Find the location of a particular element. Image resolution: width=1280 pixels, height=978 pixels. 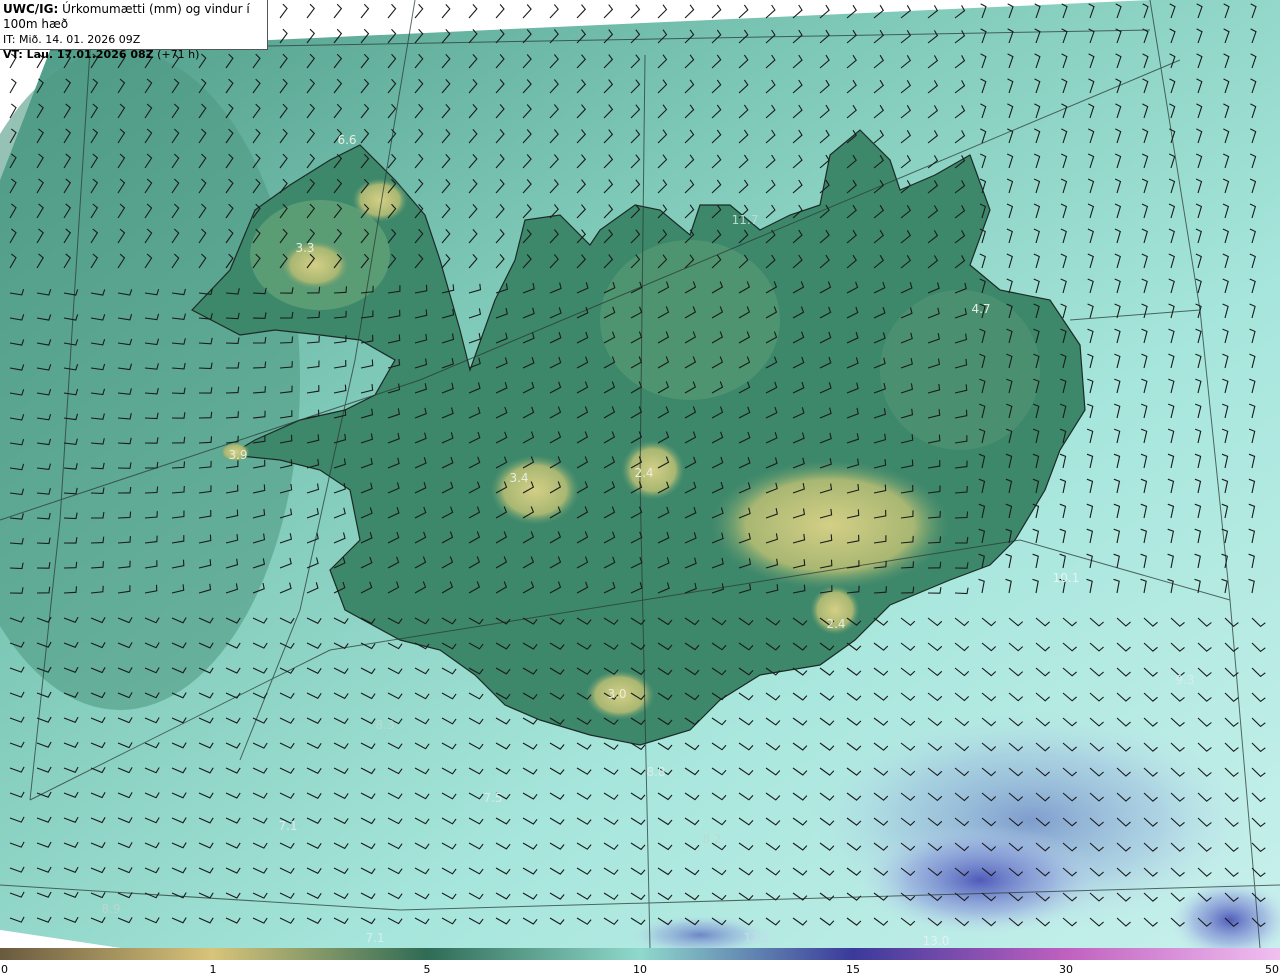

colorbar-gradient is located at coordinates (640, 954).